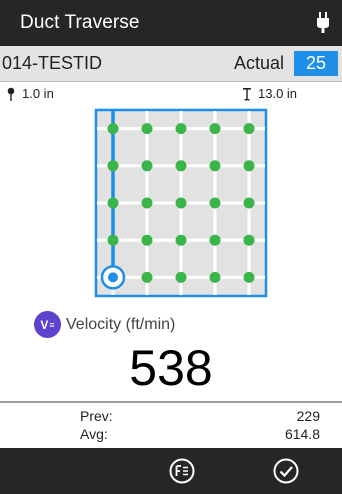  I want to click on velocity-value: 538, so click(171, 368).